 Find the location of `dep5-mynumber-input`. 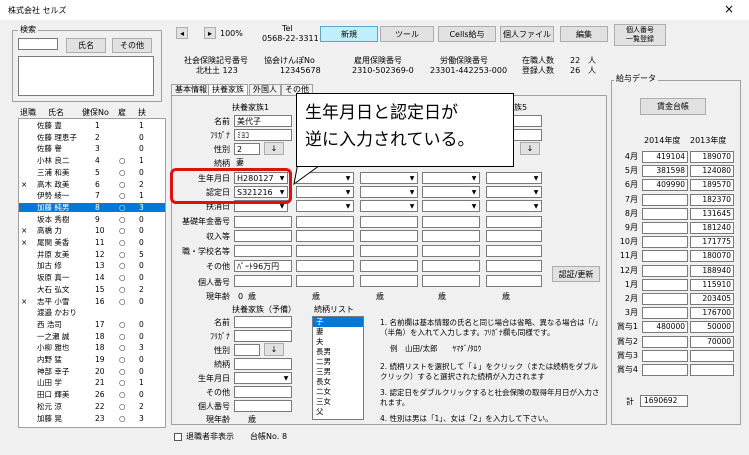

dep5-mynumber-input is located at coordinates (514, 281).